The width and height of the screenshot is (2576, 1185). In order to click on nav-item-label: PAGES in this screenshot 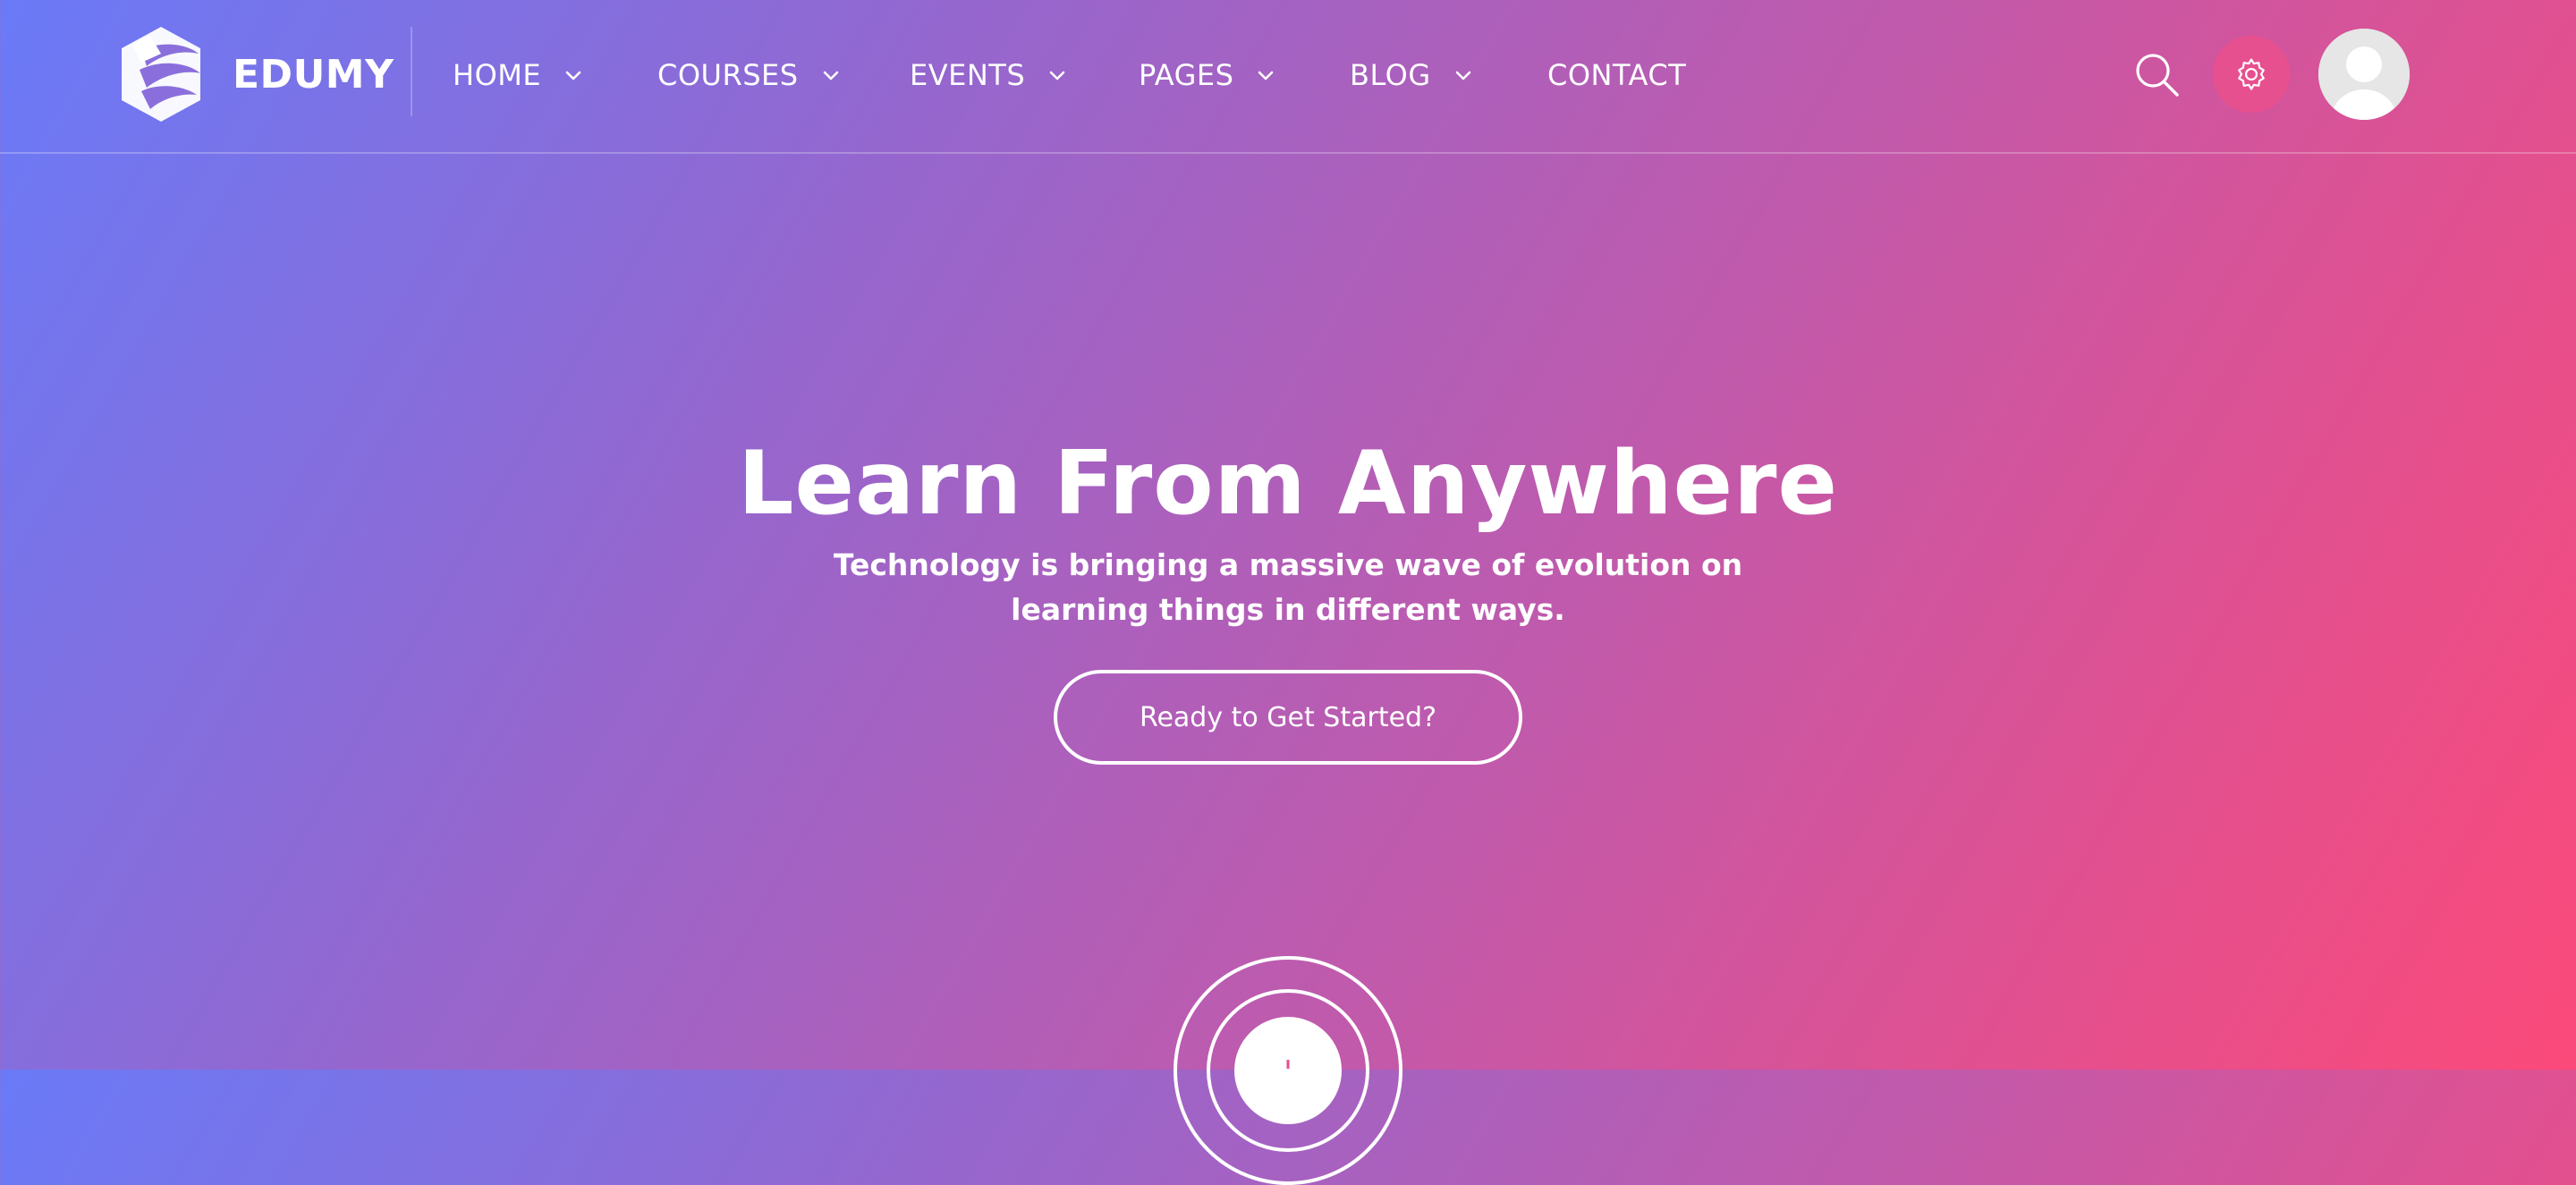, I will do `click(1186, 75)`.